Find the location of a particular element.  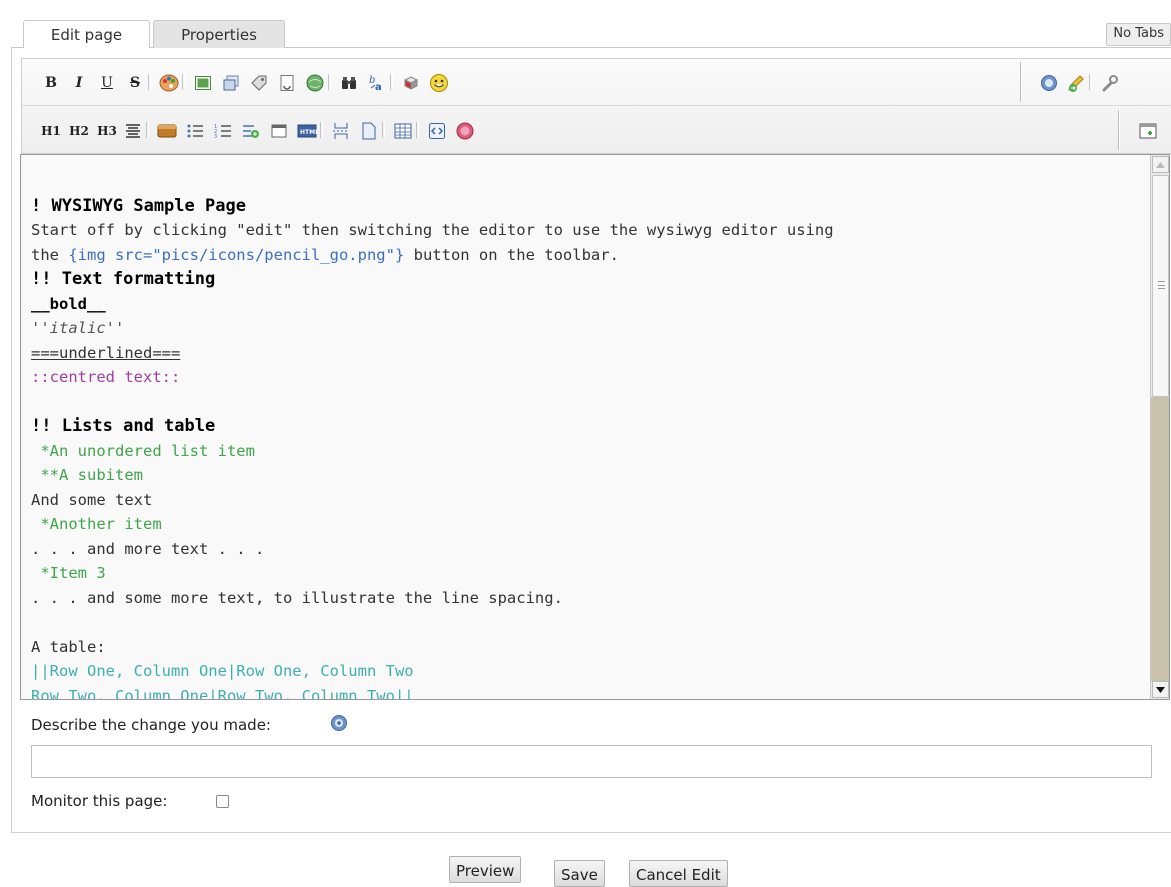

toolbar-row-2: H1 H2 H3 123 HTML is located at coordinates (596, 130).